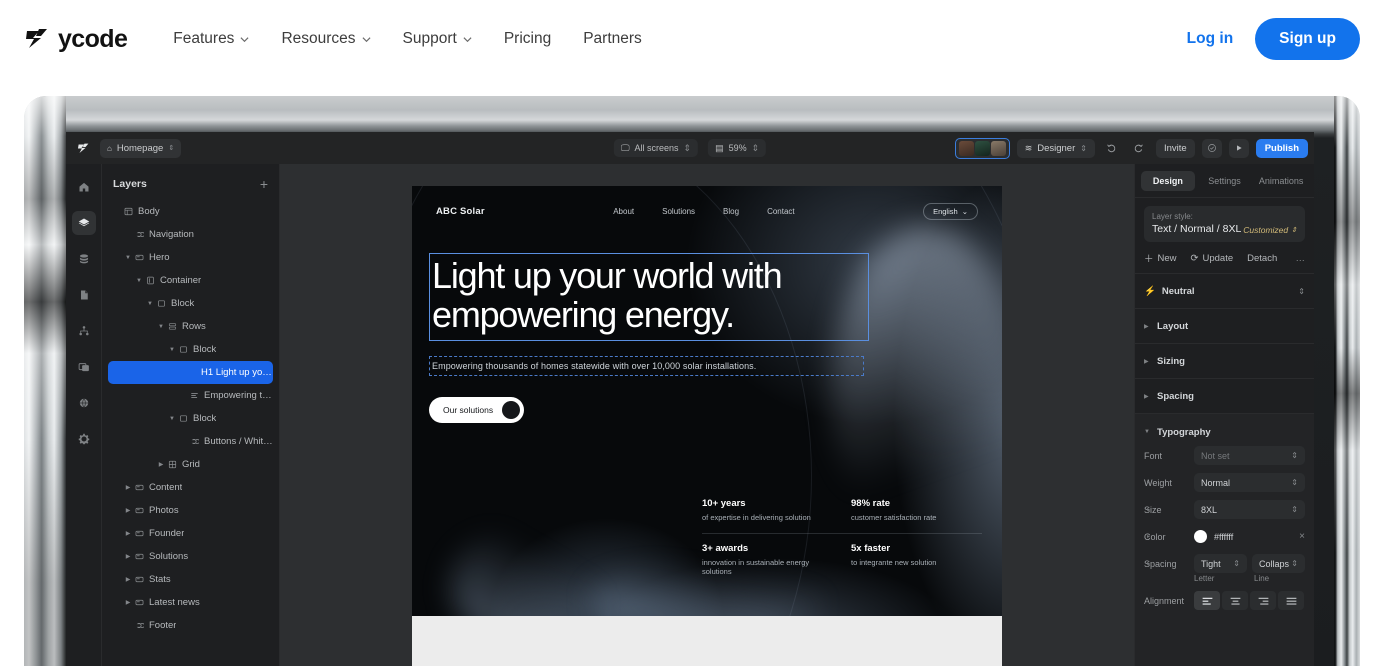 The width and height of the screenshot is (1384, 666). Describe the element at coordinates (1302, 536) in the screenshot. I see `clear-color-button: ×` at that location.